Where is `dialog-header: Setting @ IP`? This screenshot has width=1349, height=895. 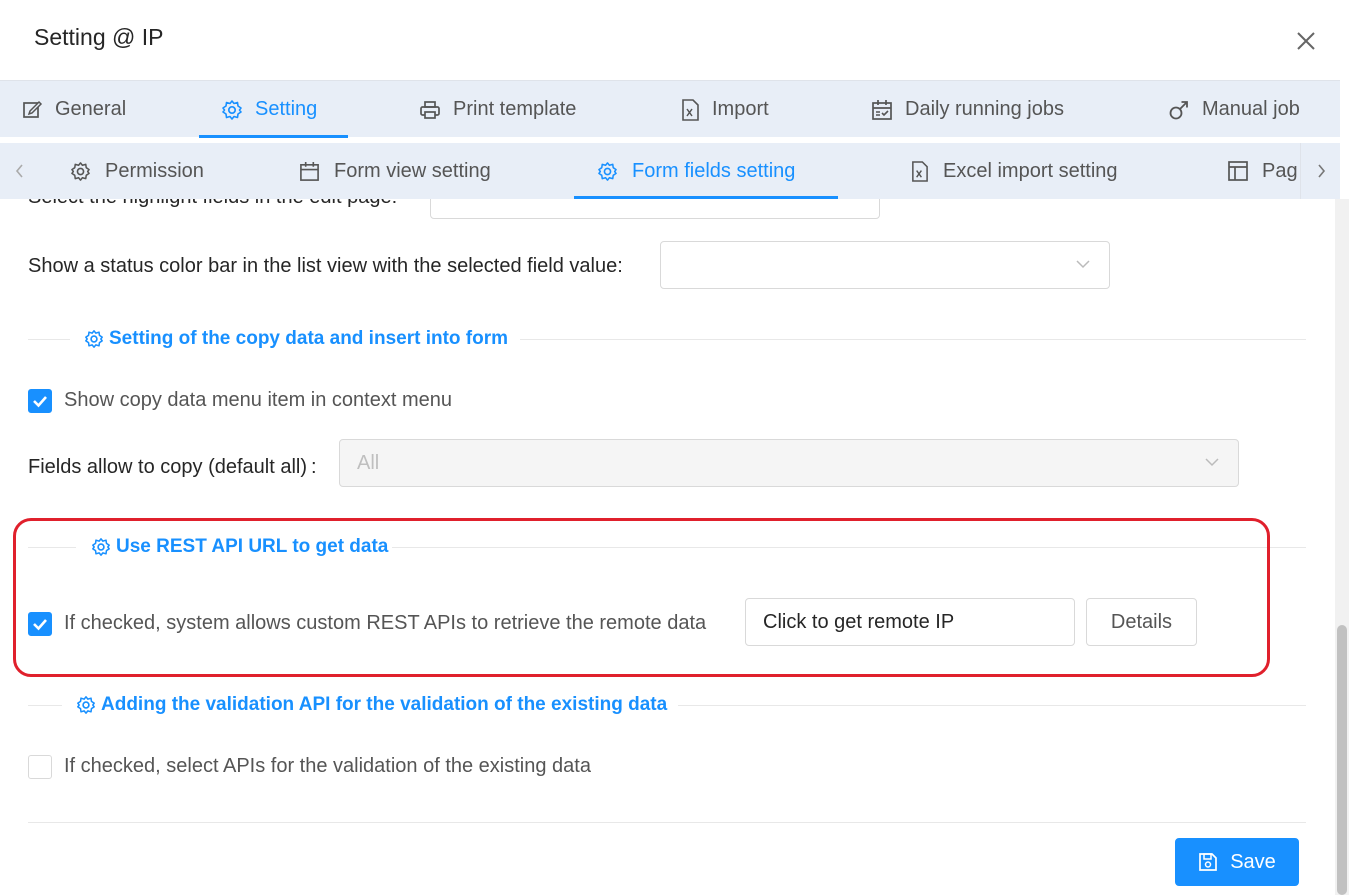
dialog-header: Setting @ IP is located at coordinates (674, 40).